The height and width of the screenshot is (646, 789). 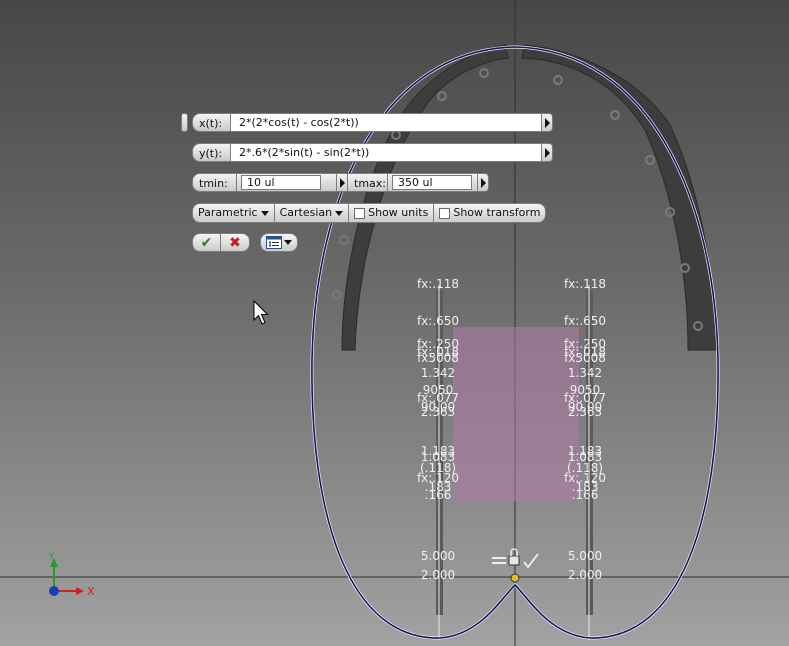 What do you see at coordinates (585, 373) in the screenshot?
I see `right-dimension-label: 1.342` at bounding box center [585, 373].